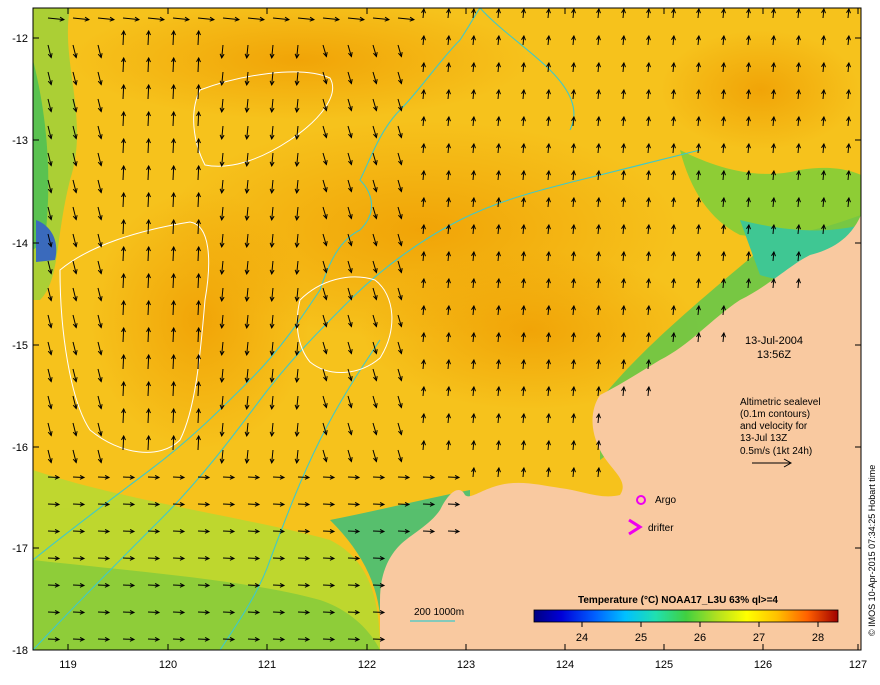  What do you see at coordinates (818, 638) in the screenshot?
I see `colorbar-tick-label: 28` at bounding box center [818, 638].